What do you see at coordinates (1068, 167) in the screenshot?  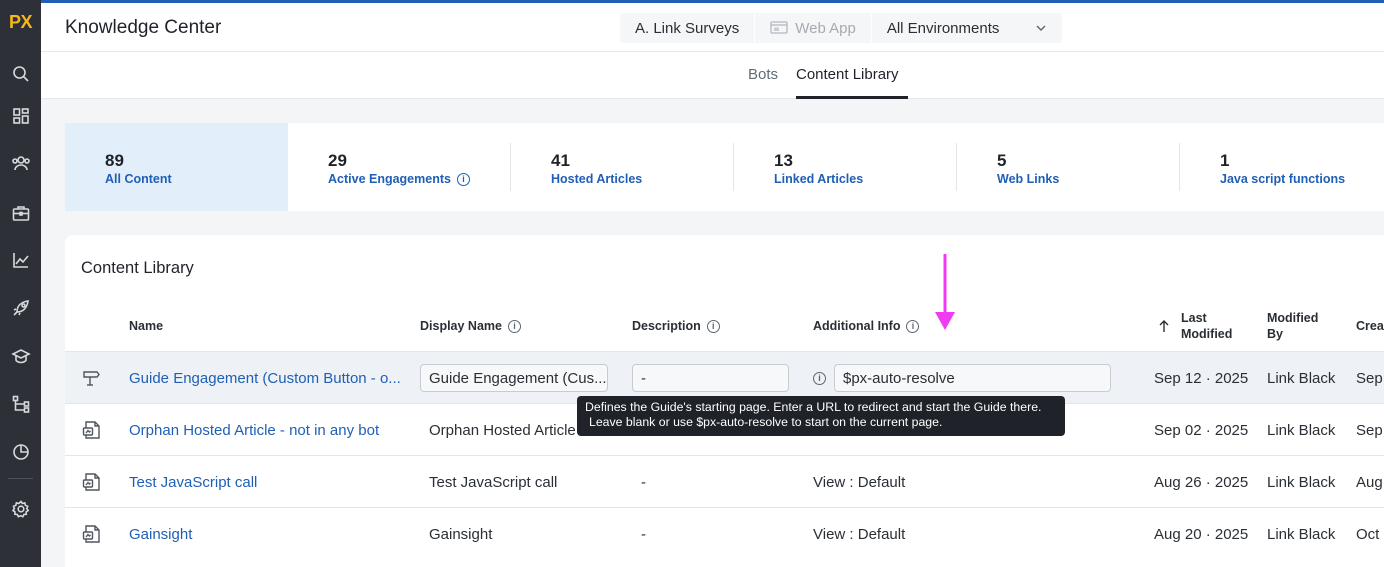 I see `stat-web-links: 5 Web Links` at bounding box center [1068, 167].